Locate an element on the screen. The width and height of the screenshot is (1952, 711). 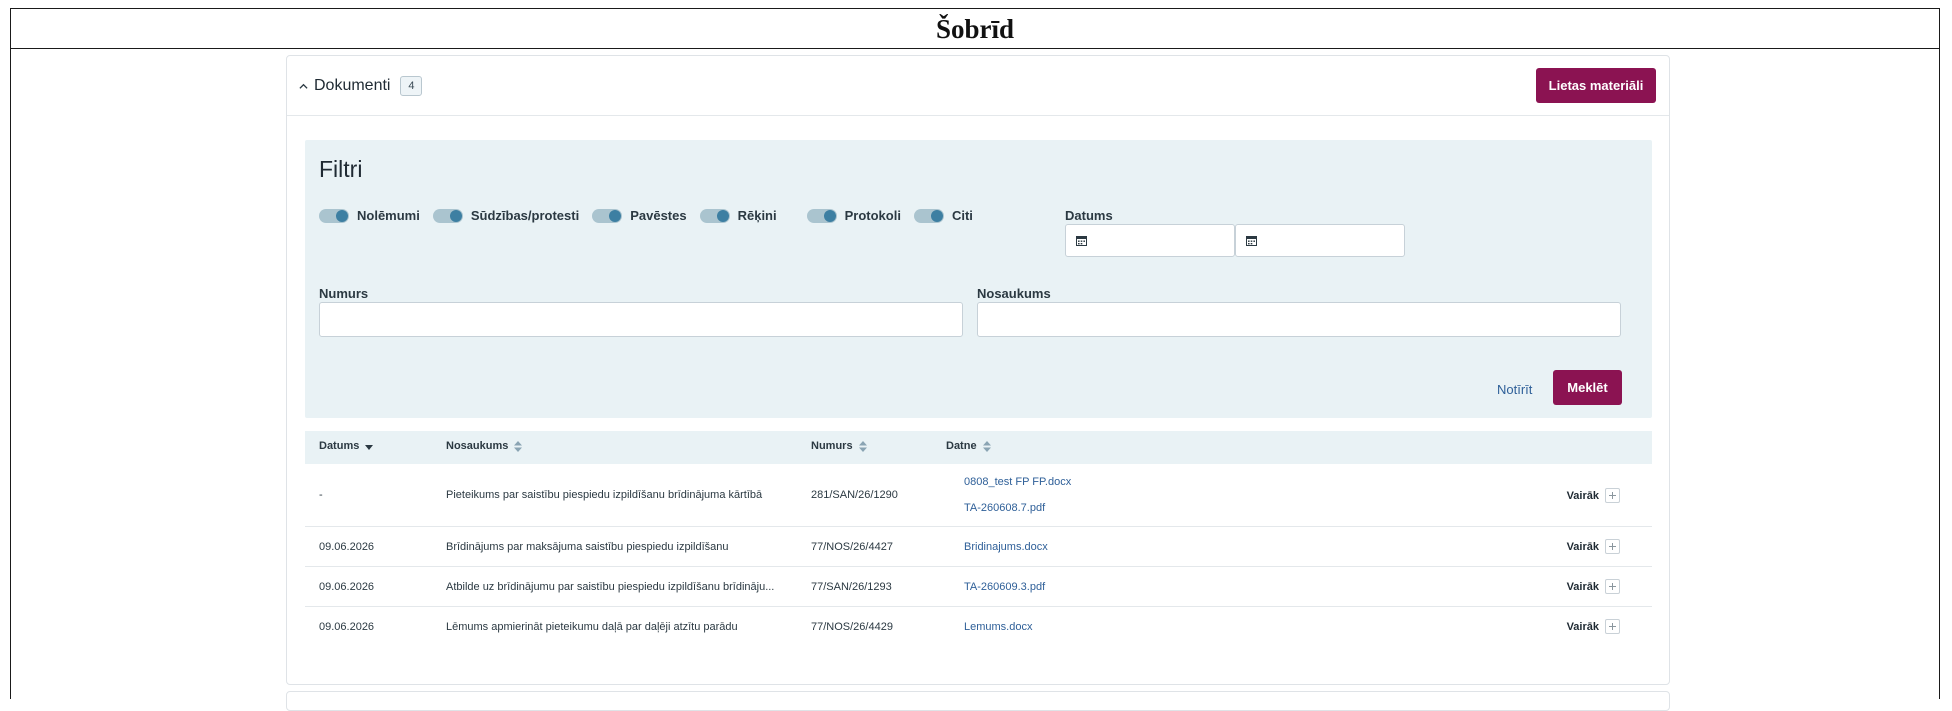
toggle-label: Protokoli is located at coordinates (872, 215).